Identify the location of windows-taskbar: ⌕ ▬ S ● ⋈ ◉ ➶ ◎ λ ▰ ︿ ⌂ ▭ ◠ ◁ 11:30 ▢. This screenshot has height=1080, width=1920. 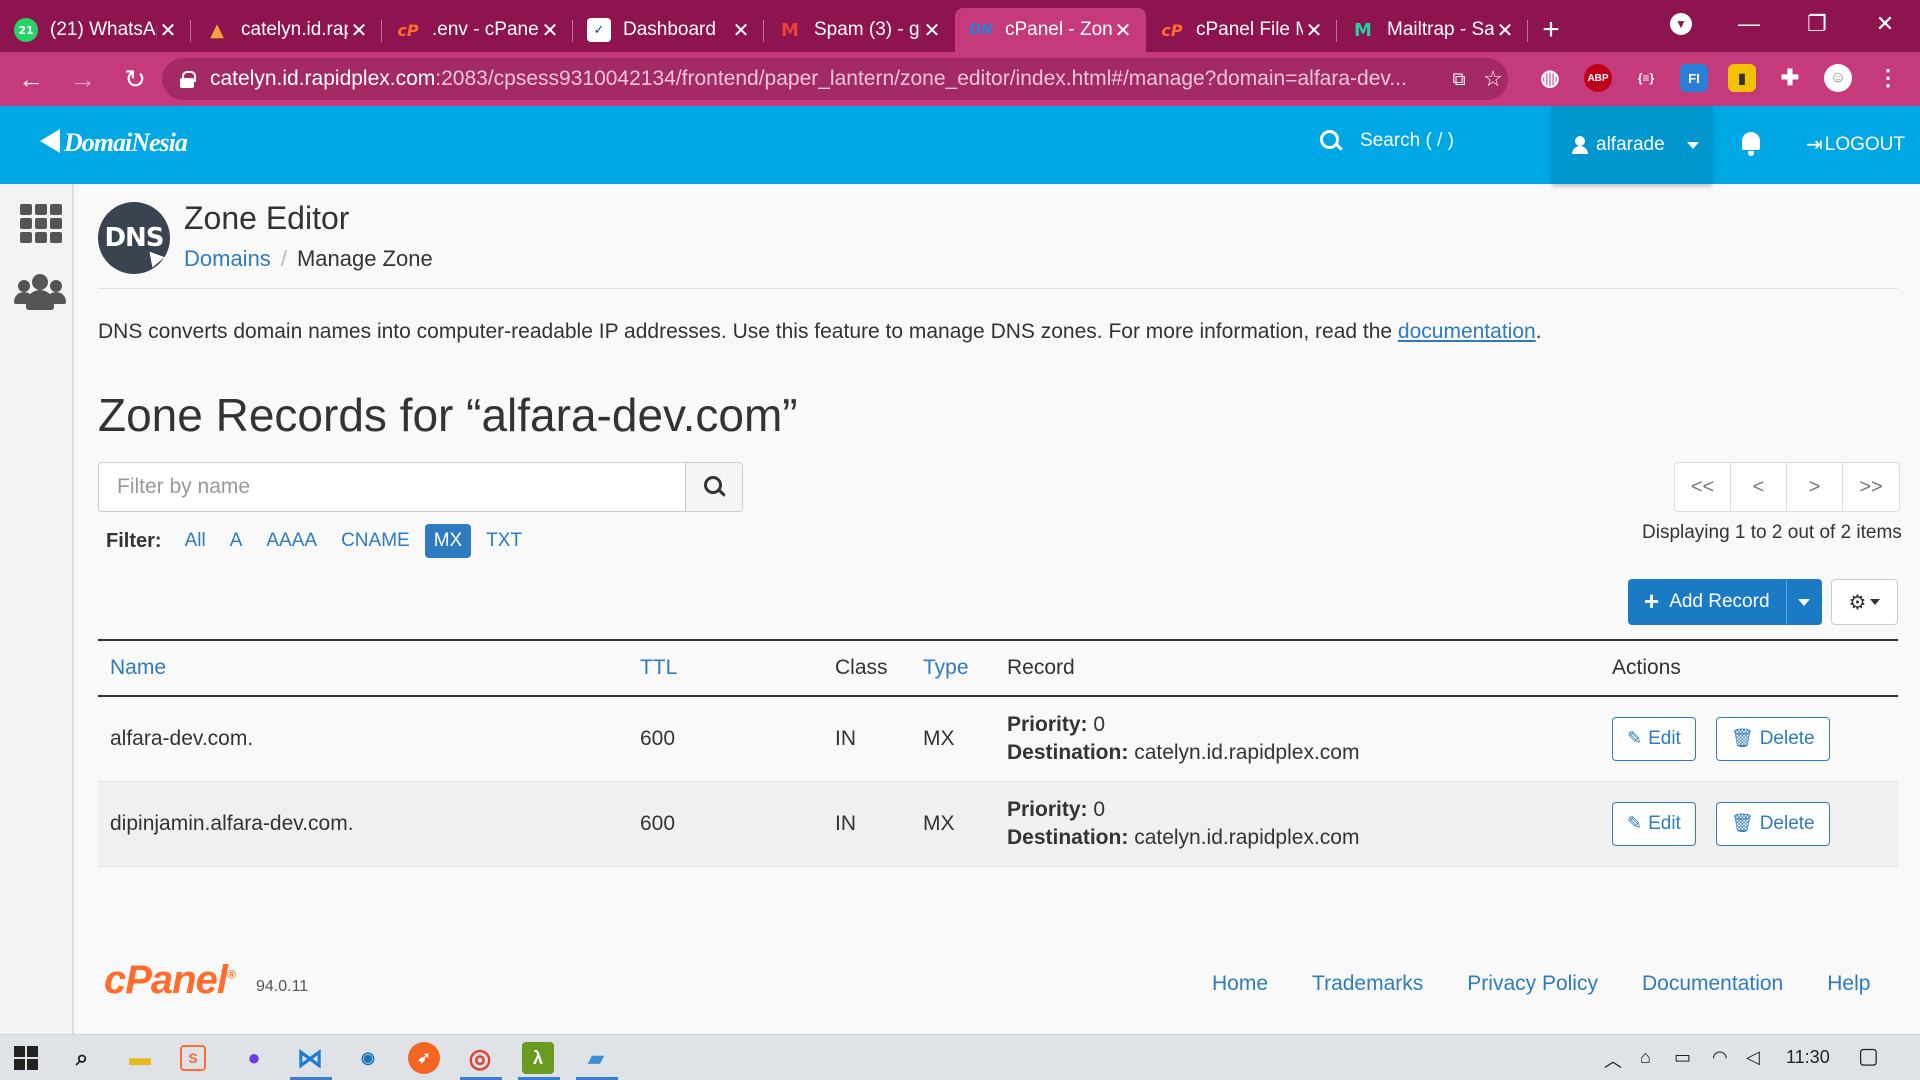
(960, 1057).